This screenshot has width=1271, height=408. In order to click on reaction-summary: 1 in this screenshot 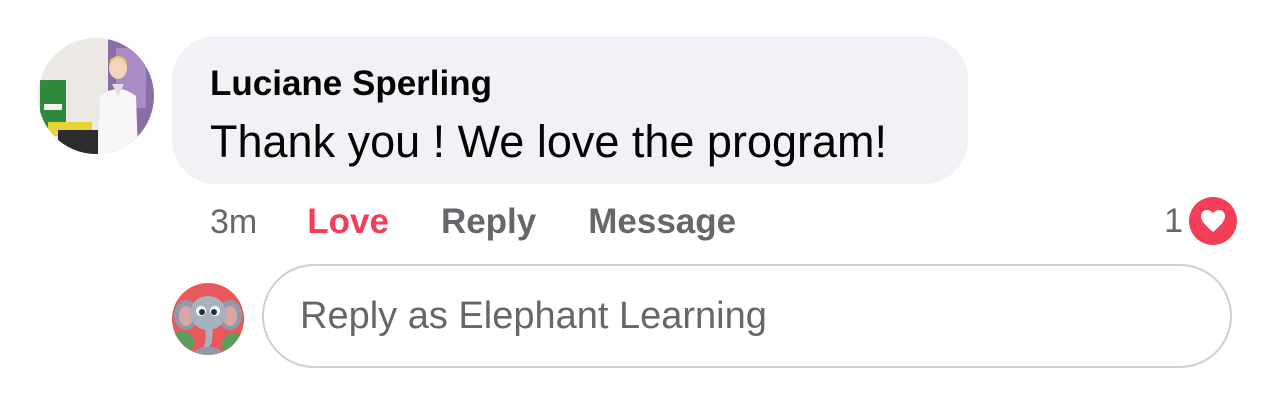, I will do `click(1200, 221)`.